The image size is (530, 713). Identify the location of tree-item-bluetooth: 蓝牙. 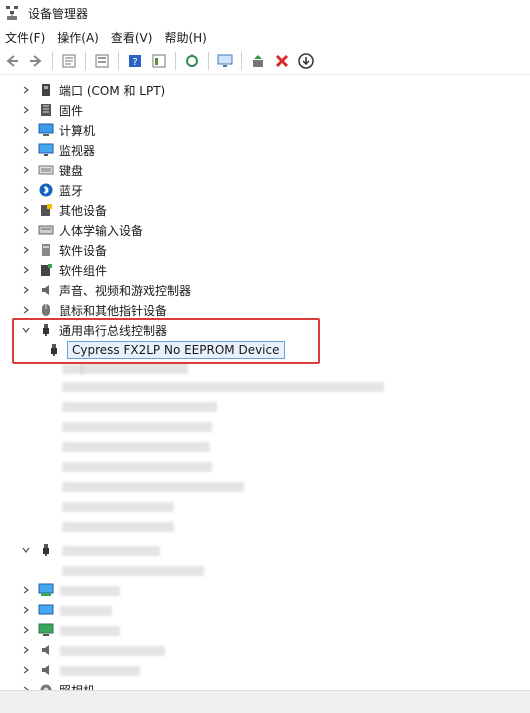
(51, 190).